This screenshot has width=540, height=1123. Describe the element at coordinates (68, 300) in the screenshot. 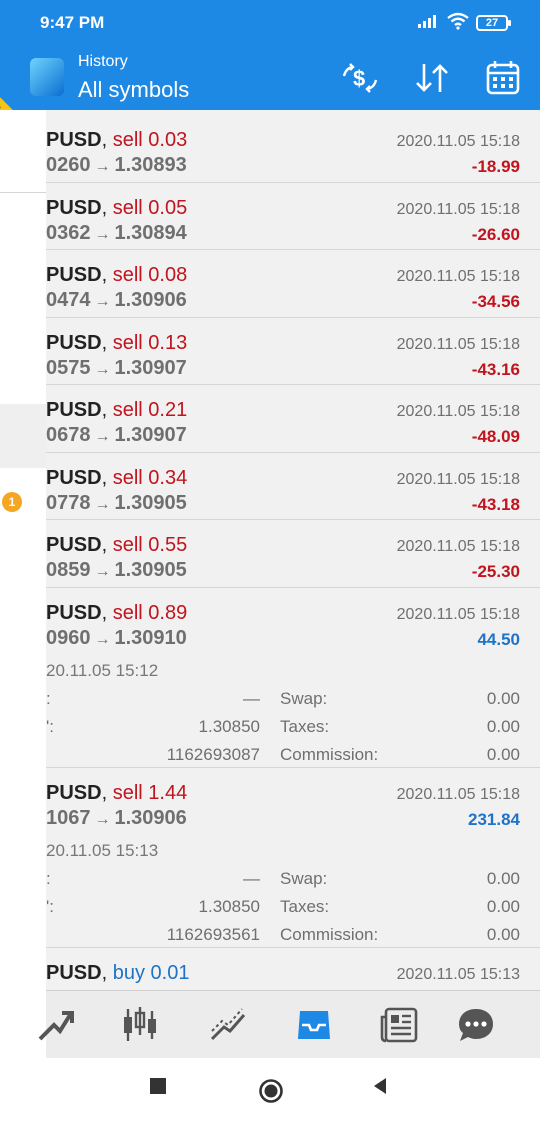

I see `open-price: 0474` at that location.